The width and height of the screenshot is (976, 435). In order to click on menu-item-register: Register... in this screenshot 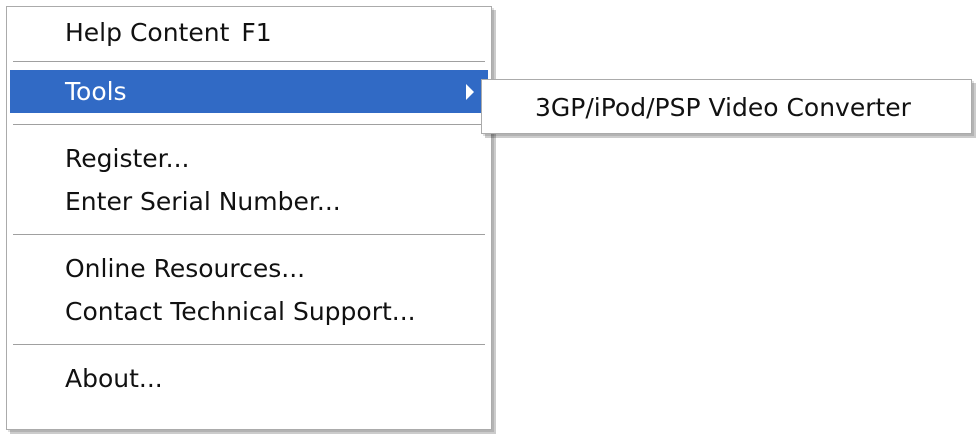, I will do `click(249, 158)`.